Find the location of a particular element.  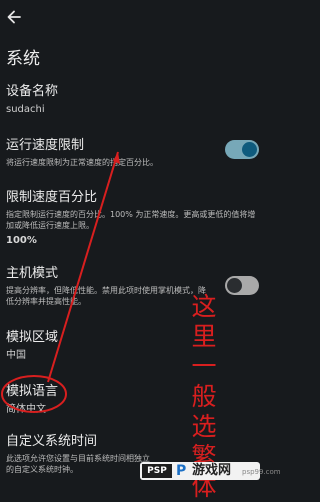

setting-device-name: 设备名称 sudachi is located at coordinates (111, 100).